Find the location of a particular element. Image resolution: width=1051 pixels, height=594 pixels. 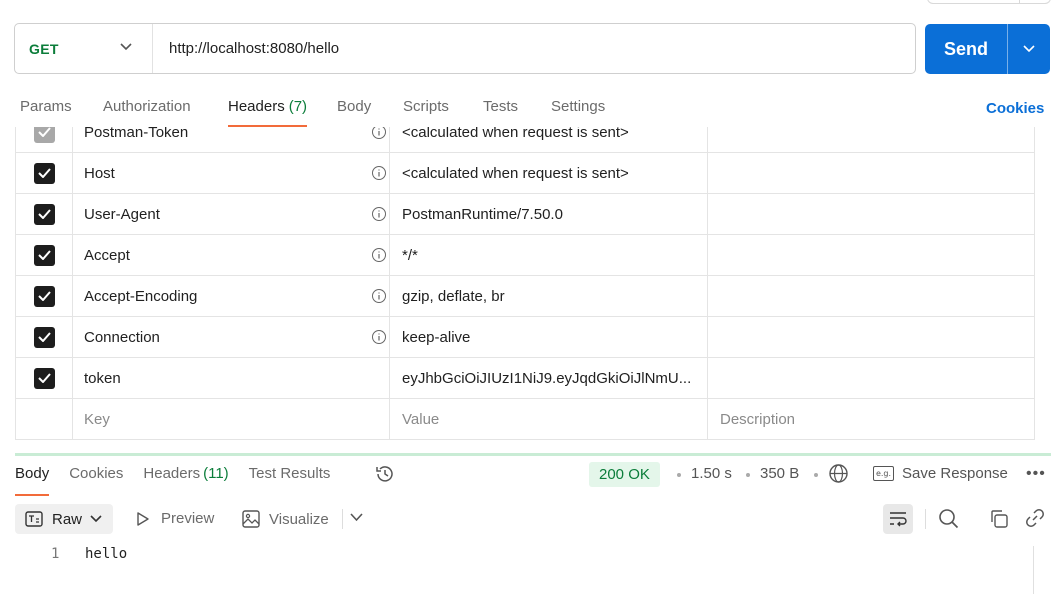

tab-label: Tests is located at coordinates (501, 106).